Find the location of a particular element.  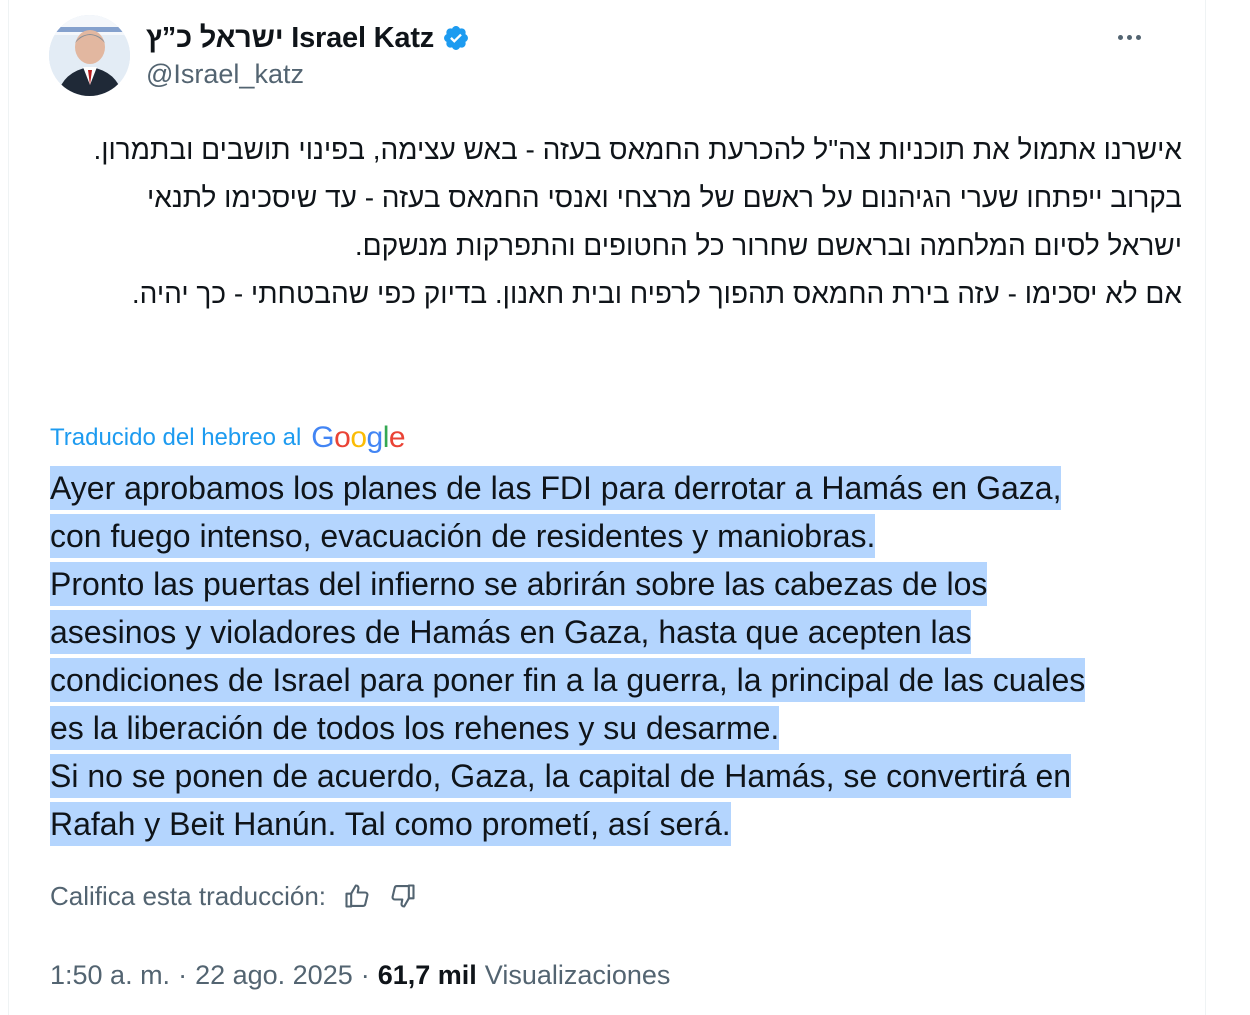

profile-photo-icon is located at coordinates (89, 55).